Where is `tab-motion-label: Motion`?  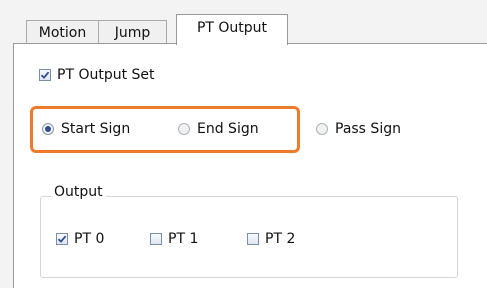
tab-motion-label: Motion is located at coordinates (62, 32).